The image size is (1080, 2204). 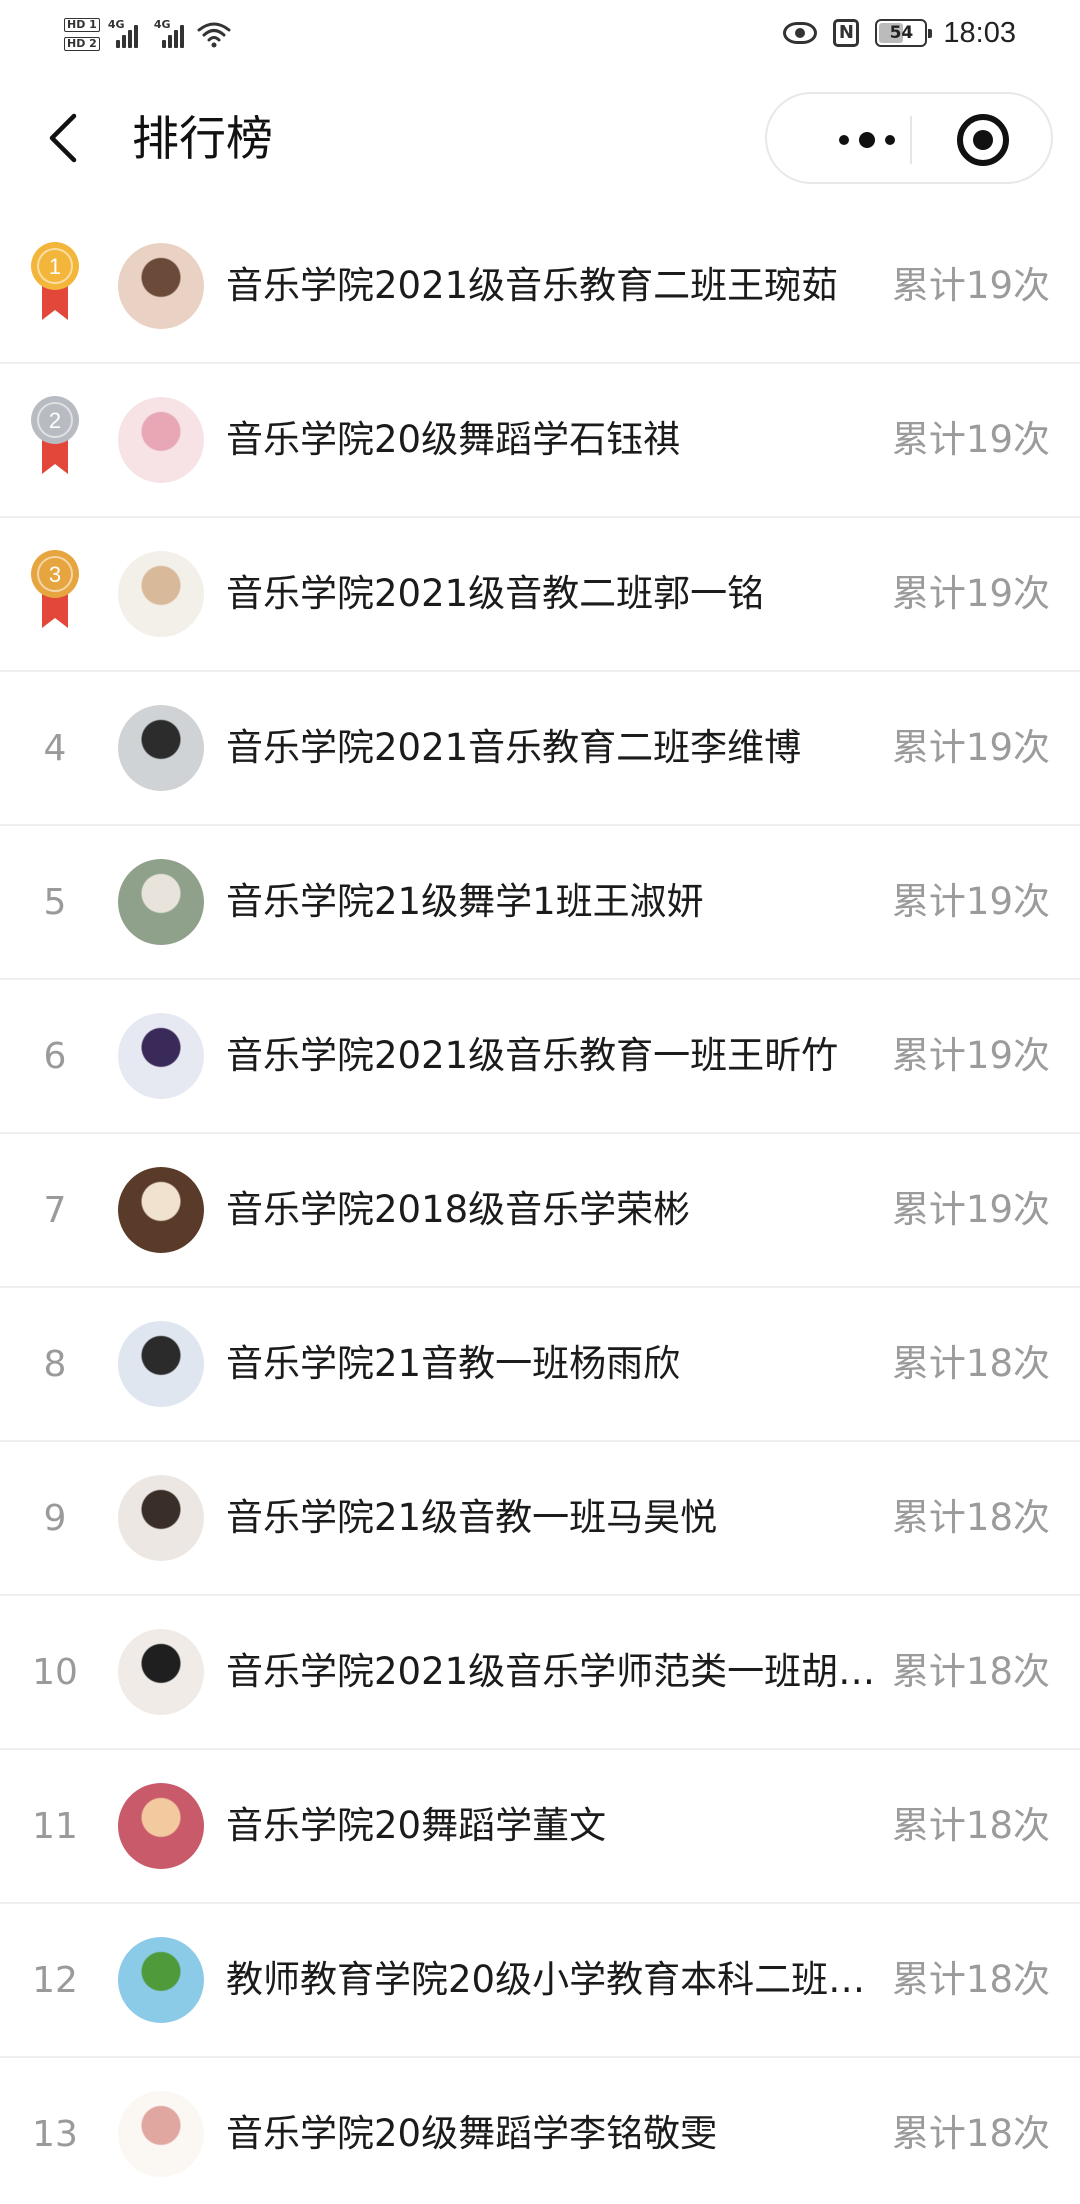 I want to click on list-item: 2 音乐学院20级舞蹈学石钰祺 累计19次, so click(x=540, y=441).